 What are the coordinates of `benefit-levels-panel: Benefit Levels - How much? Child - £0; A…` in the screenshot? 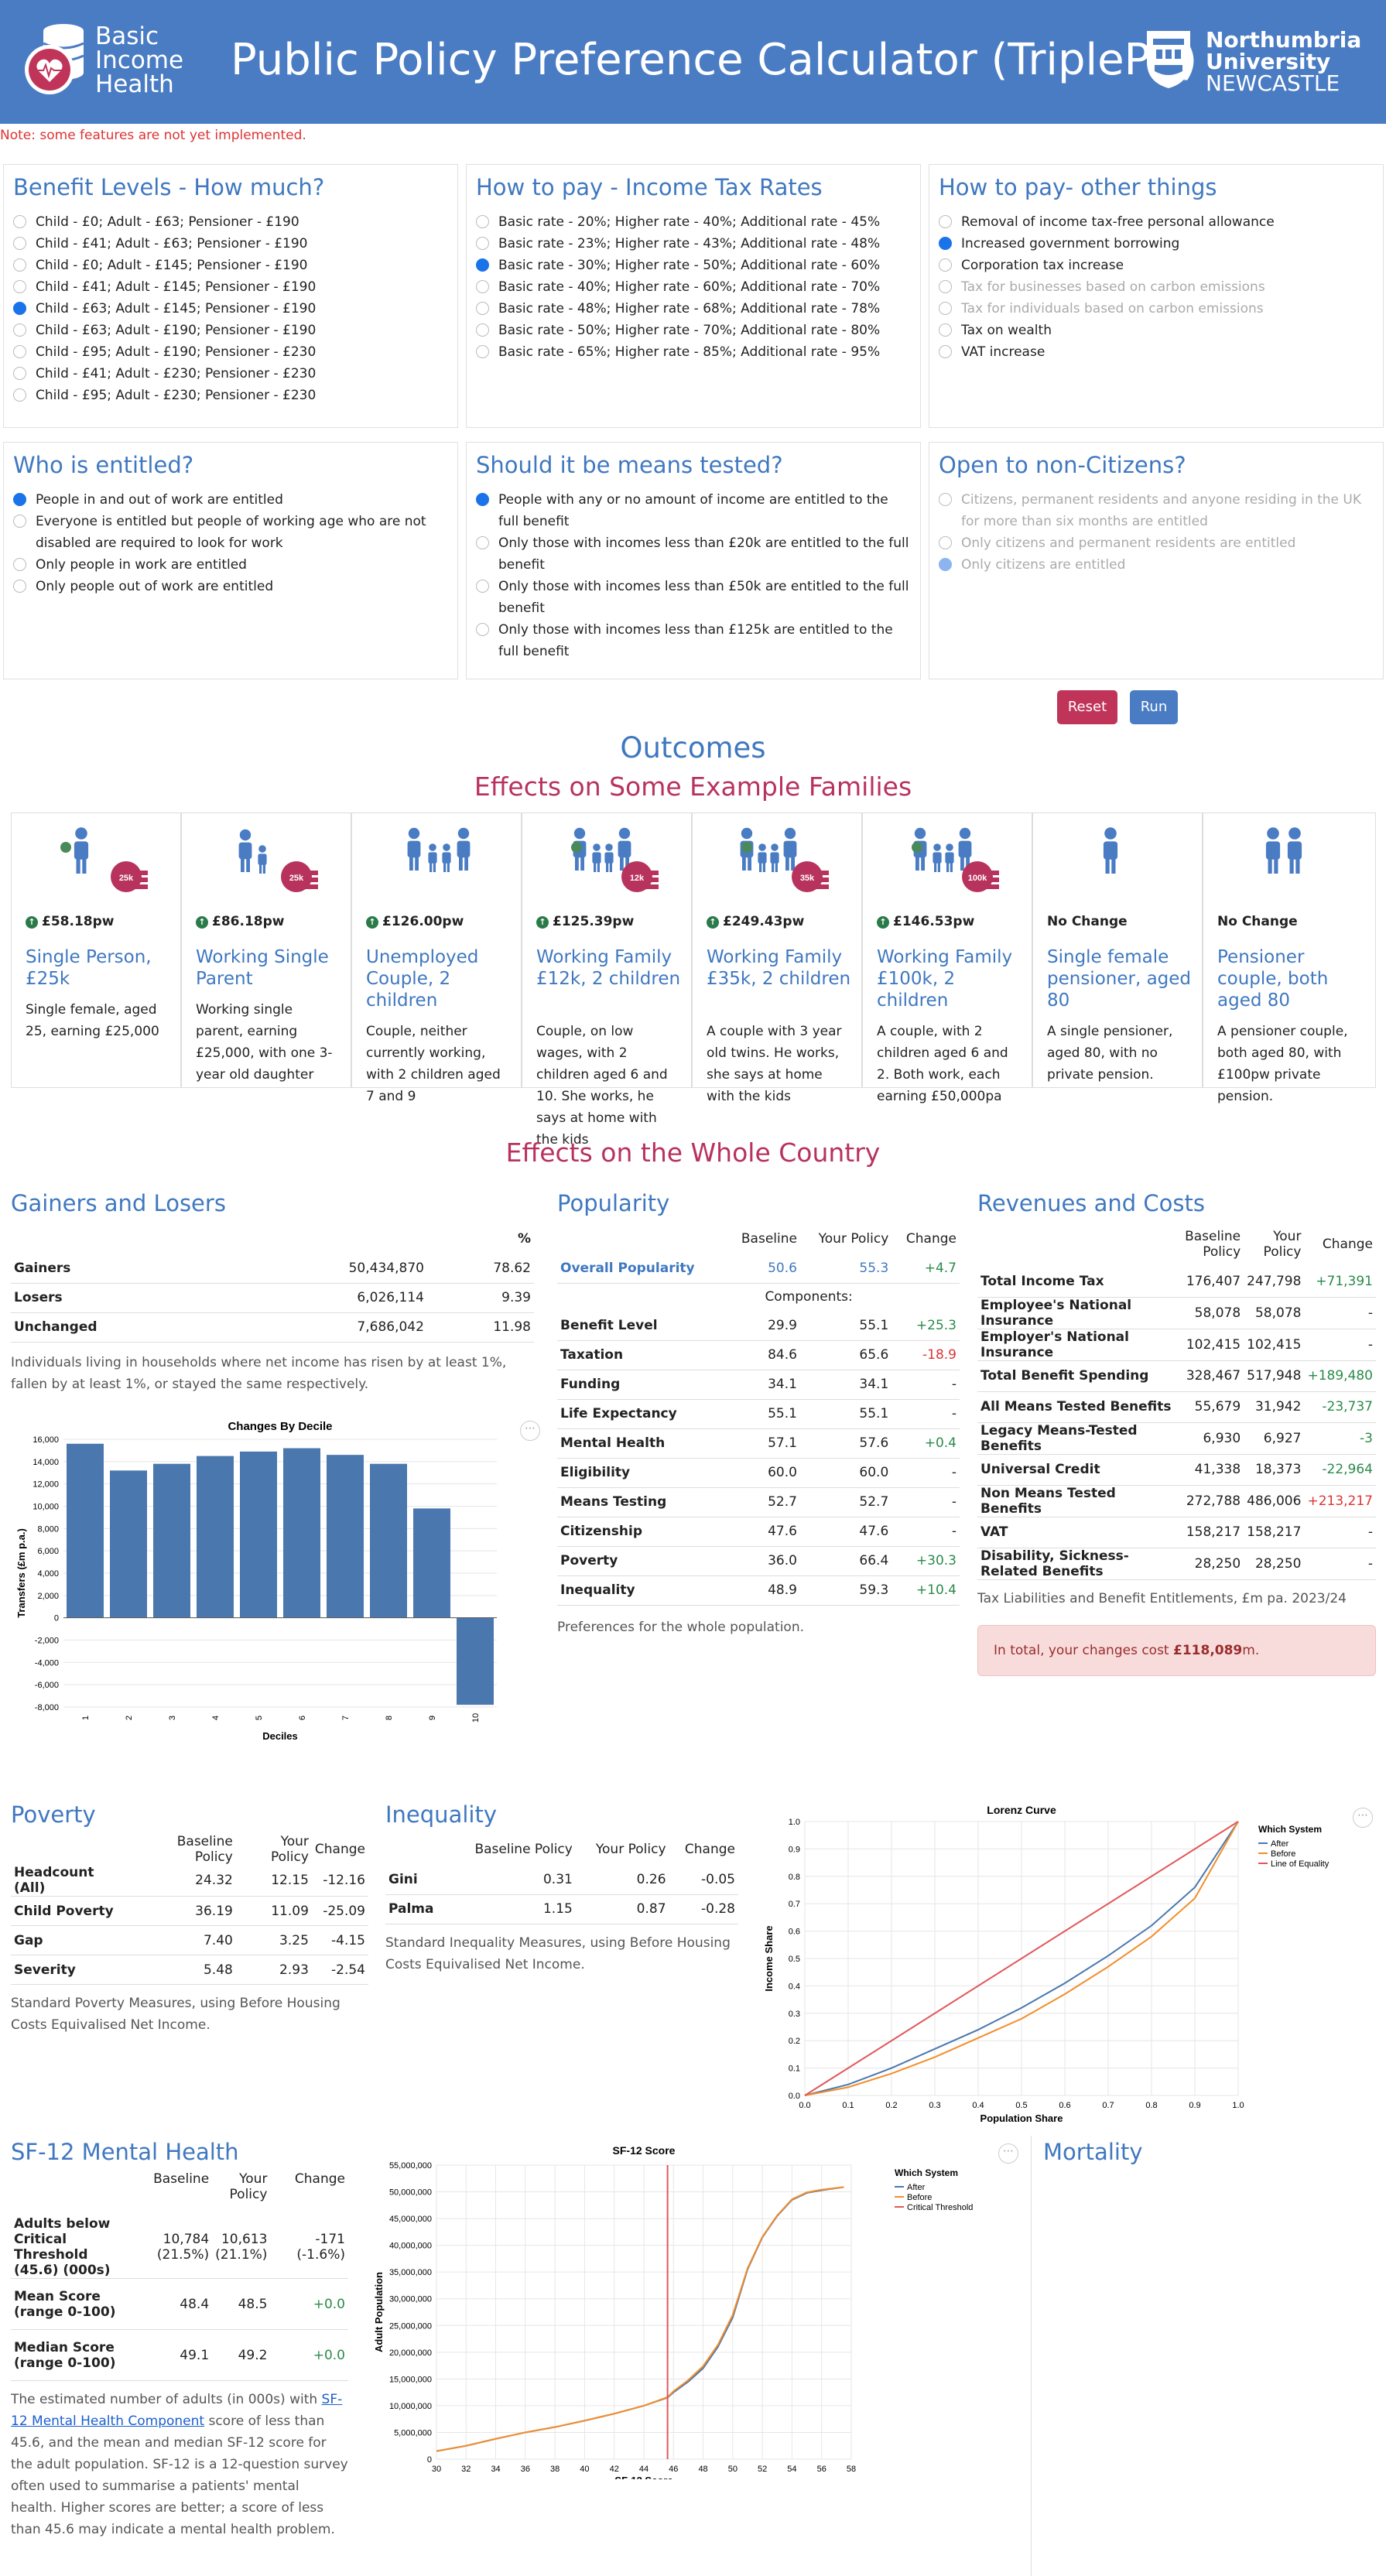 It's located at (230, 296).